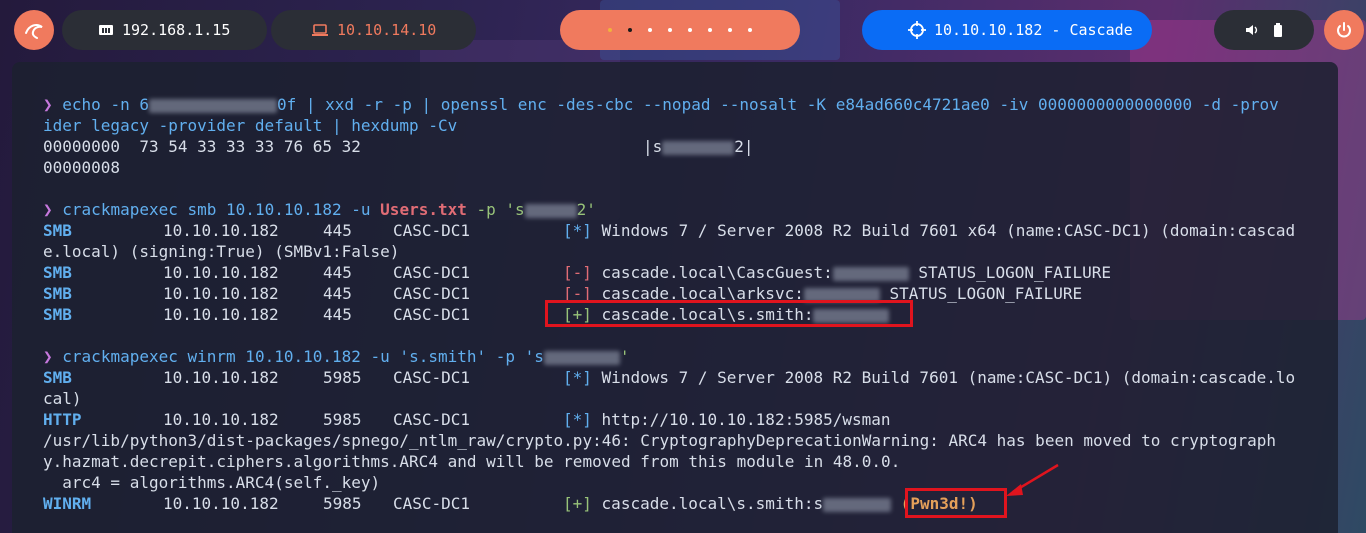 The image size is (1366, 533). I want to click on vpn-ip-label: 10.10.14.10, so click(387, 30).